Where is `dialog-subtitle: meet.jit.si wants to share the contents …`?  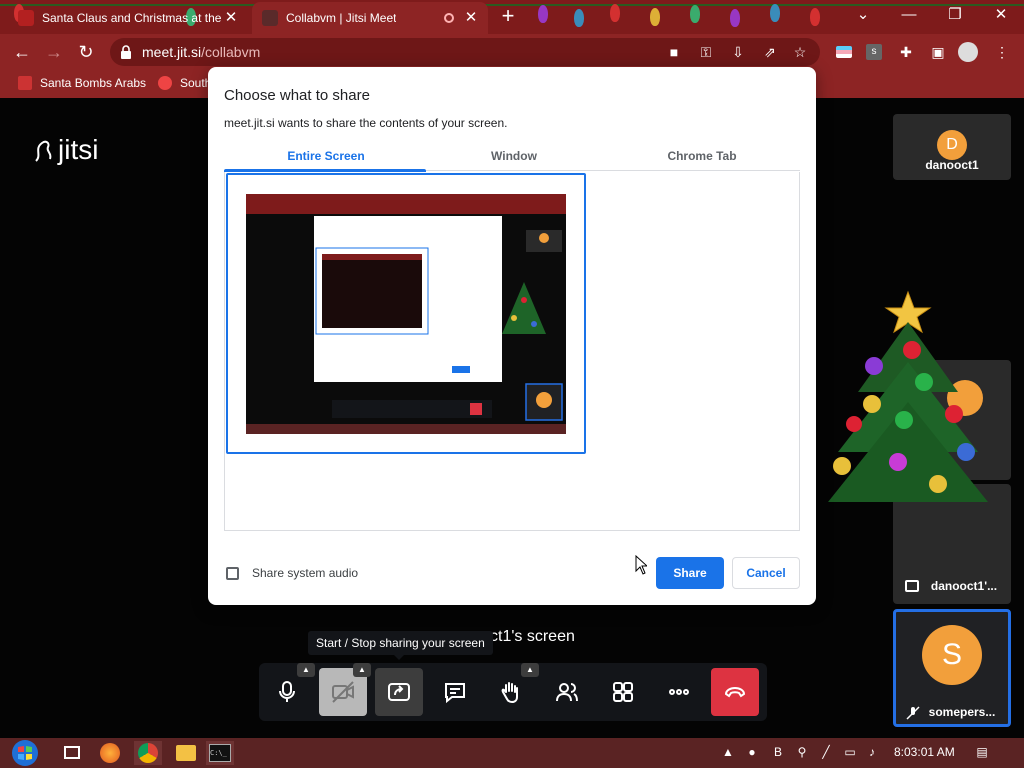 dialog-subtitle: meet.jit.si wants to share the contents … is located at coordinates (366, 123).